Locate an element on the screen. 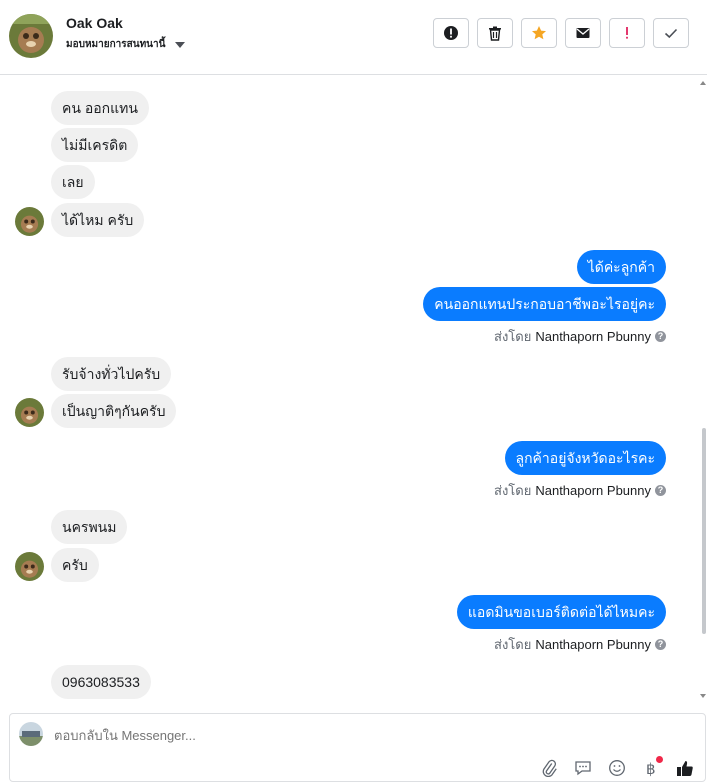 This screenshot has width=707, height=782. contact-avatar is located at coordinates (31, 36).